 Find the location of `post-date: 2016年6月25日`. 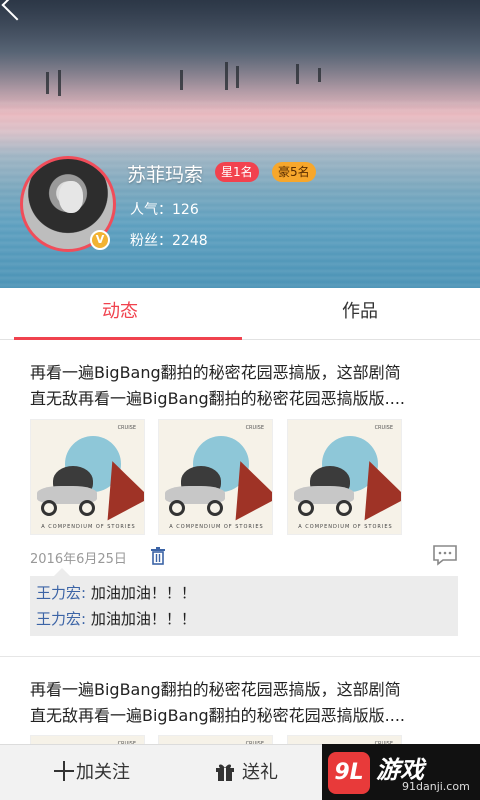

post-date: 2016年6月25日 is located at coordinates (78, 559).